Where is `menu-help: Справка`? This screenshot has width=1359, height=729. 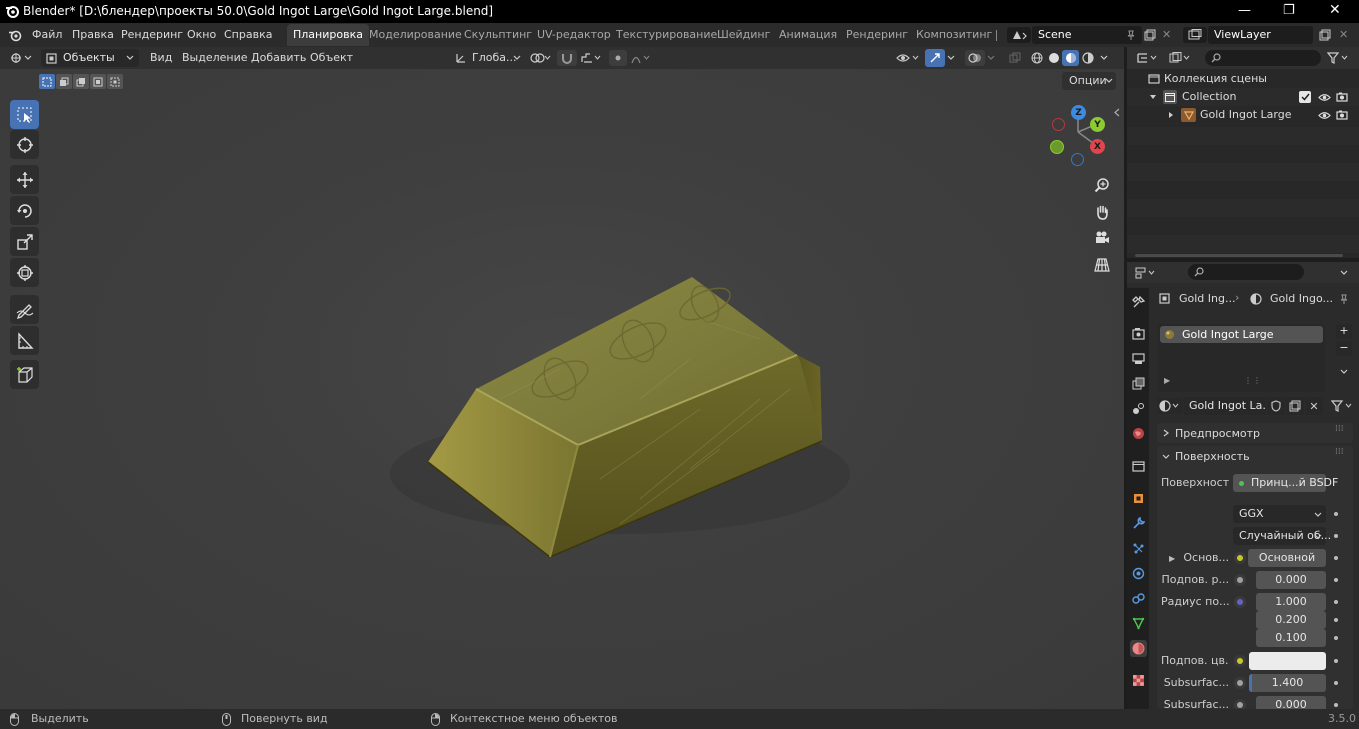 menu-help: Справка is located at coordinates (248, 34).